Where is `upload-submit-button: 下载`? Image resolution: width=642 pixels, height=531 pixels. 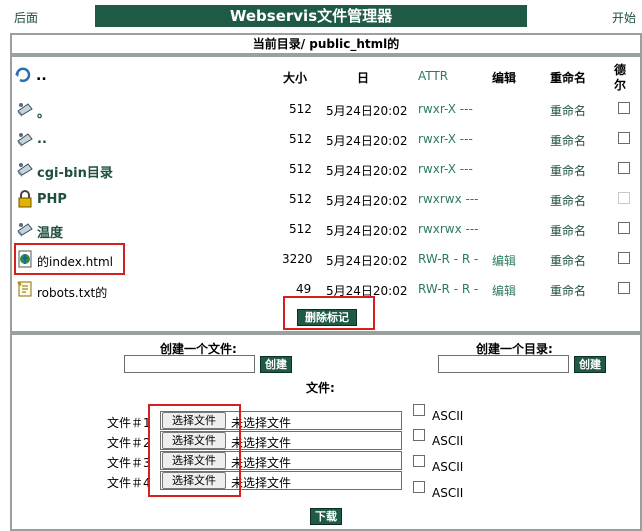 upload-submit-button: 下载 is located at coordinates (326, 516).